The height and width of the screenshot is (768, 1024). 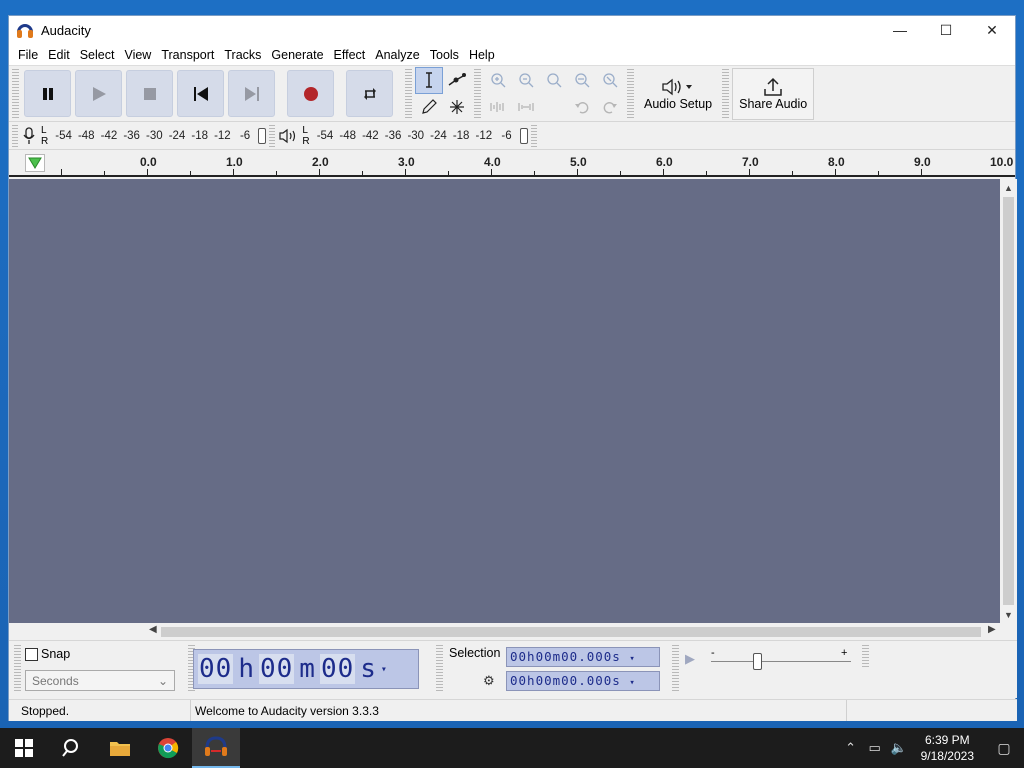 I want to click on playback-volume-slider, so click(x=523, y=135).